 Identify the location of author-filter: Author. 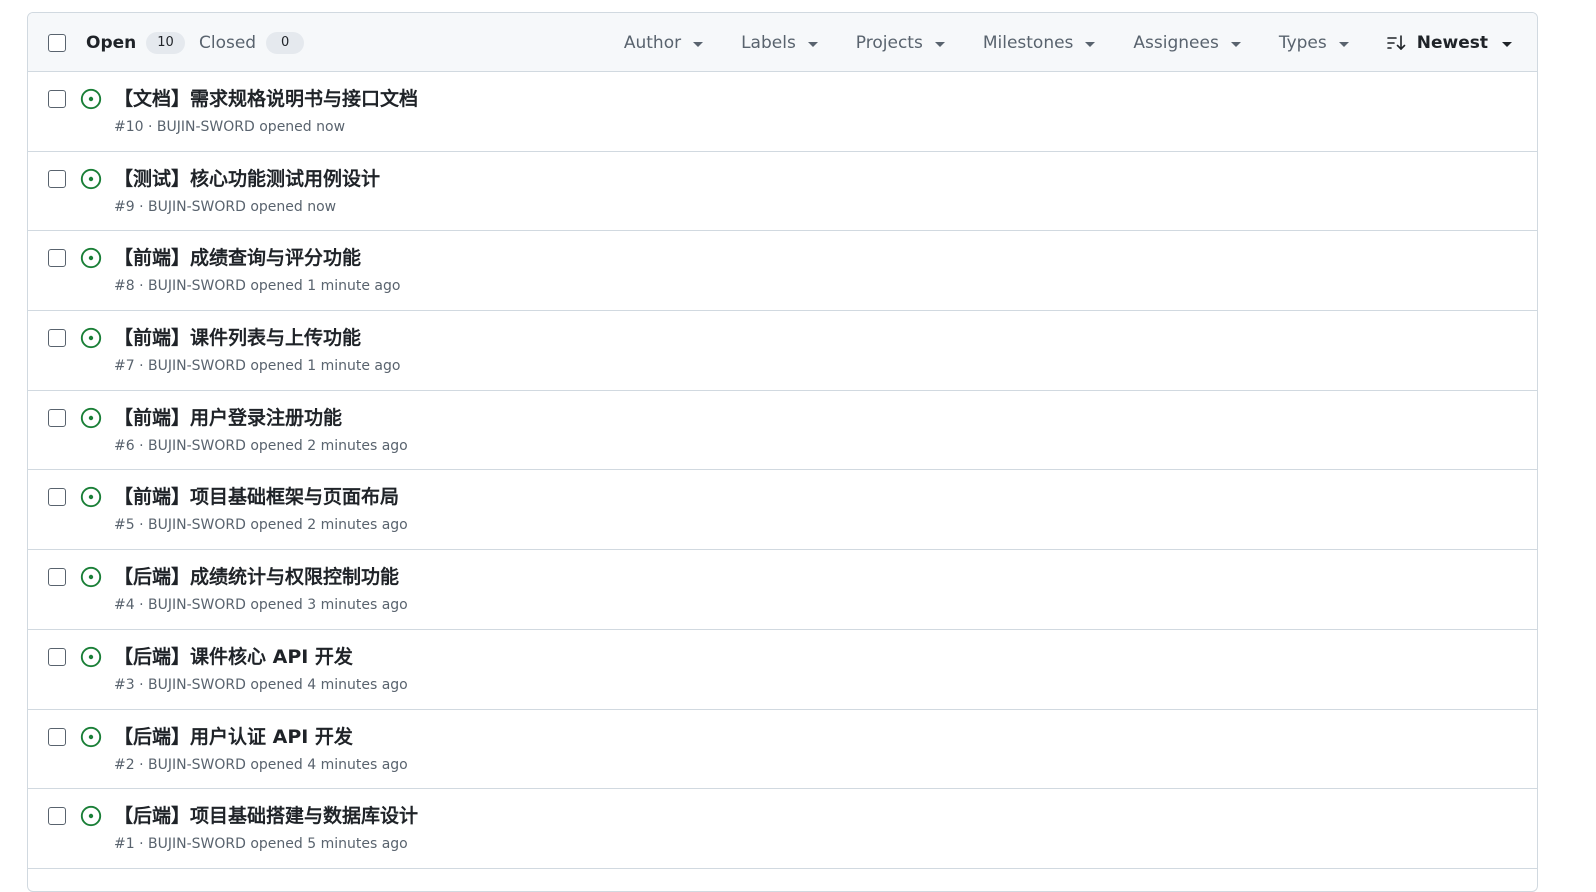
(663, 43).